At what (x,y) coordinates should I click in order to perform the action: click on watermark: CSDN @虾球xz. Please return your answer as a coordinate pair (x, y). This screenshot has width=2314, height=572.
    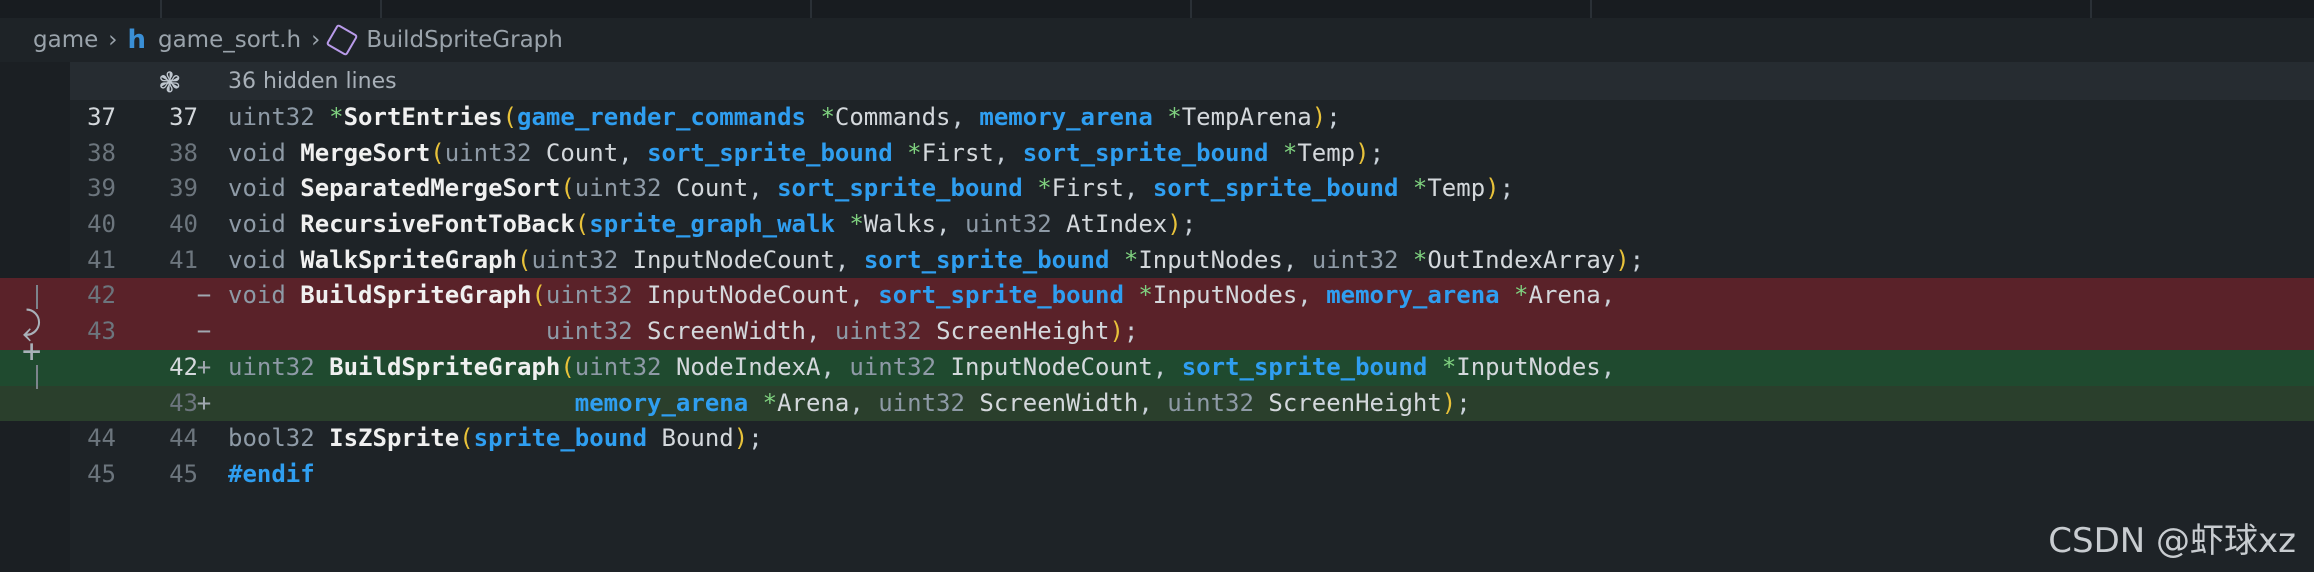
    Looking at the image, I should click on (2172, 541).